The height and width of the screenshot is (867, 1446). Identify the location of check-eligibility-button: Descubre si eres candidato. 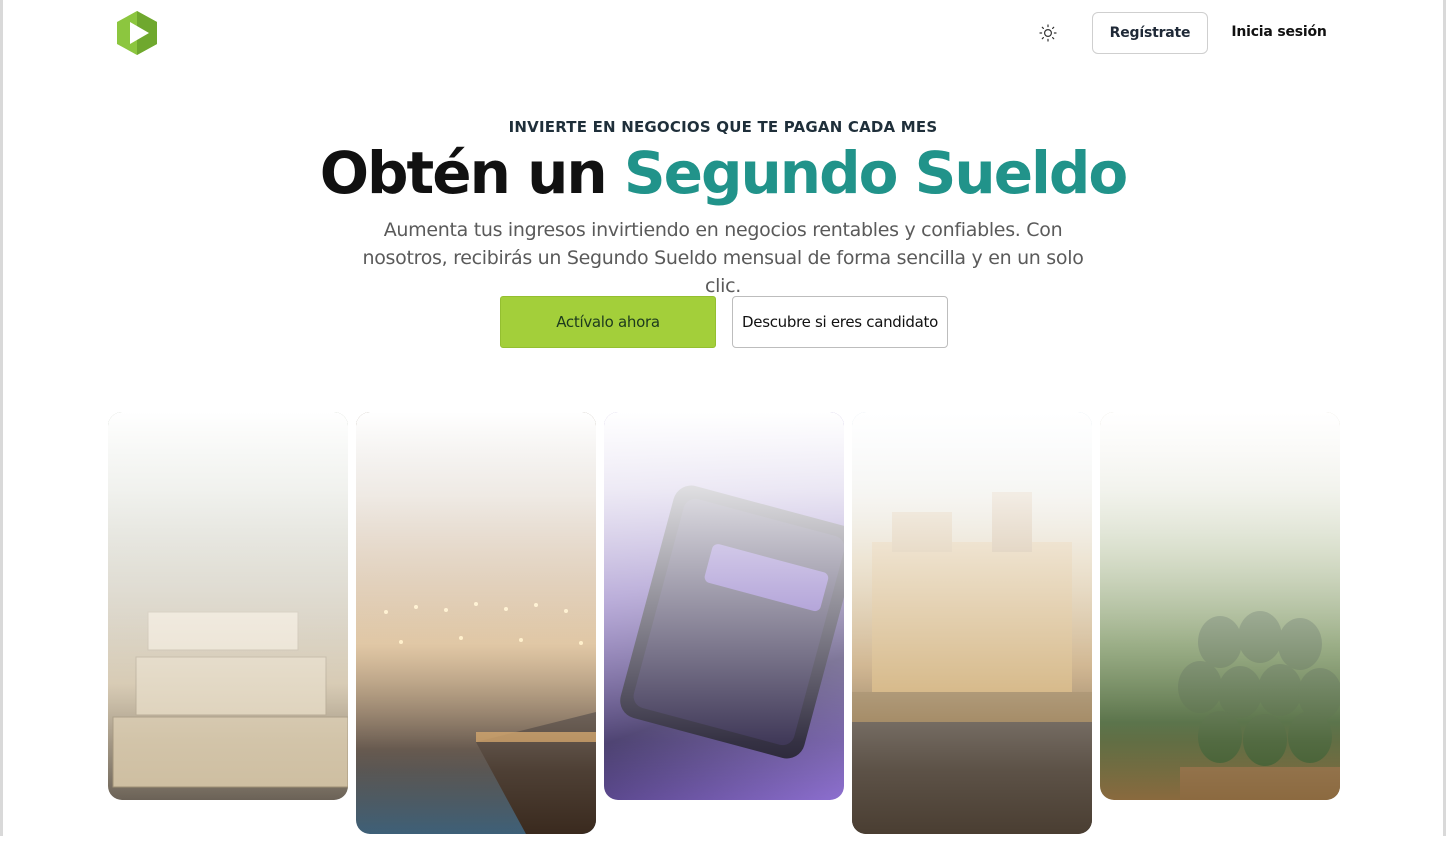
(840, 322).